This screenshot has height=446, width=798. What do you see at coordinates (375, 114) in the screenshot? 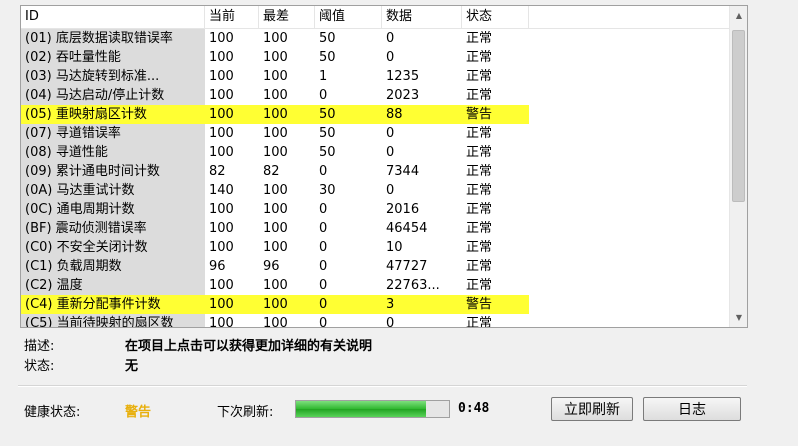
I see `table-row: (05) 重映射扇区计数 100 100 50 88 警告` at bounding box center [375, 114].